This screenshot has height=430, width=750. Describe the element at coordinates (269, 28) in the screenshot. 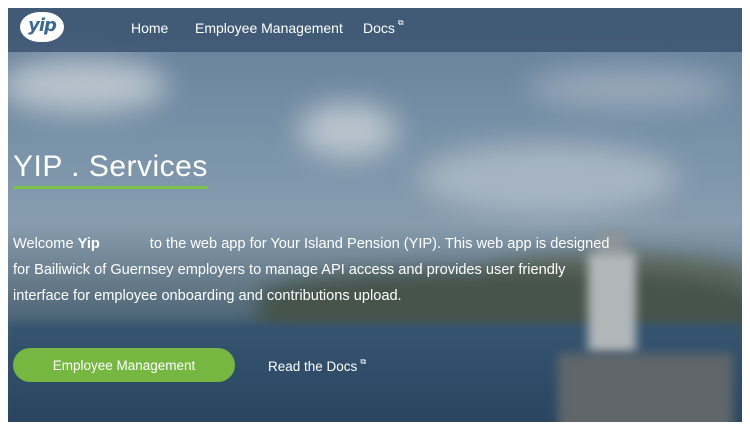

I see `nav-employee-management-link: Employee Management` at that location.